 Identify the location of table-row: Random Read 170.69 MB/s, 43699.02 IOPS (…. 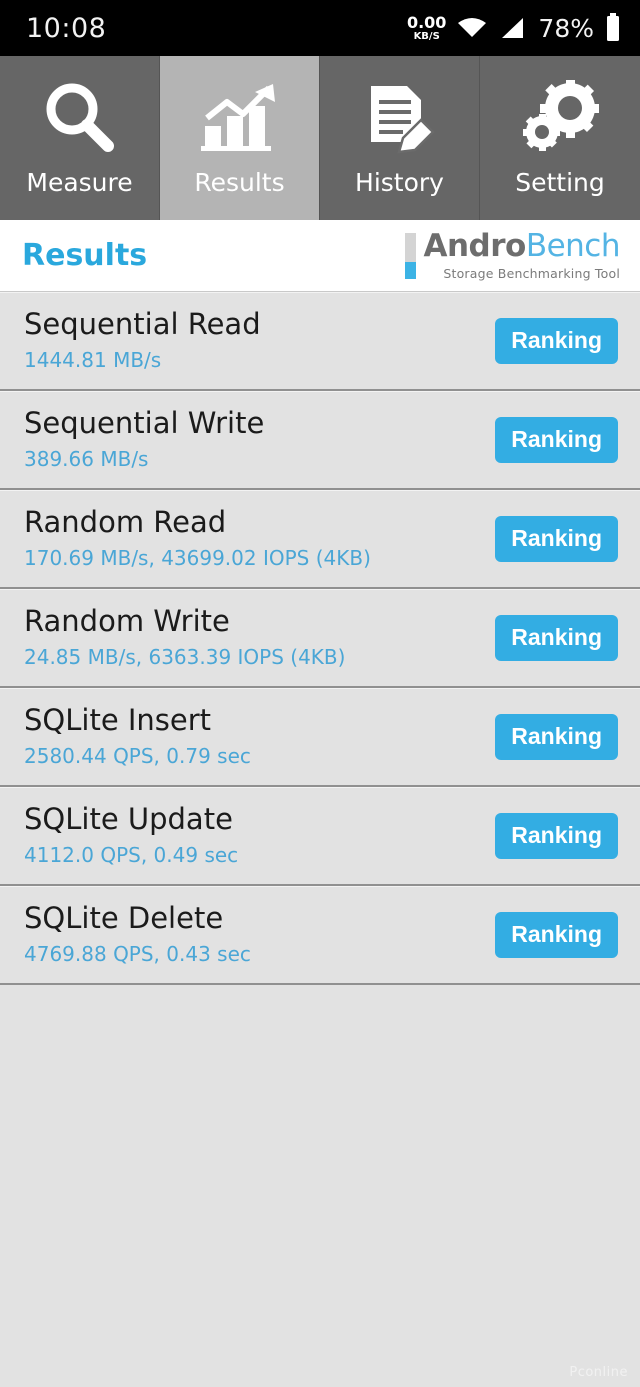
(320, 539).